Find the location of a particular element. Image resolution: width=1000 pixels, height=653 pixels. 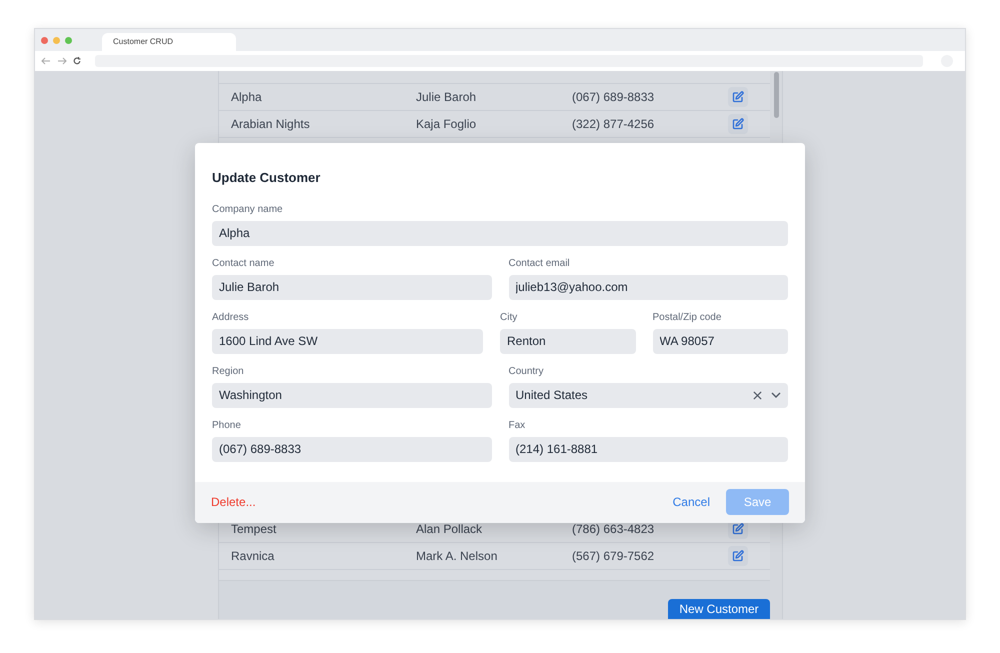

text-field: Alpha is located at coordinates (500, 233).